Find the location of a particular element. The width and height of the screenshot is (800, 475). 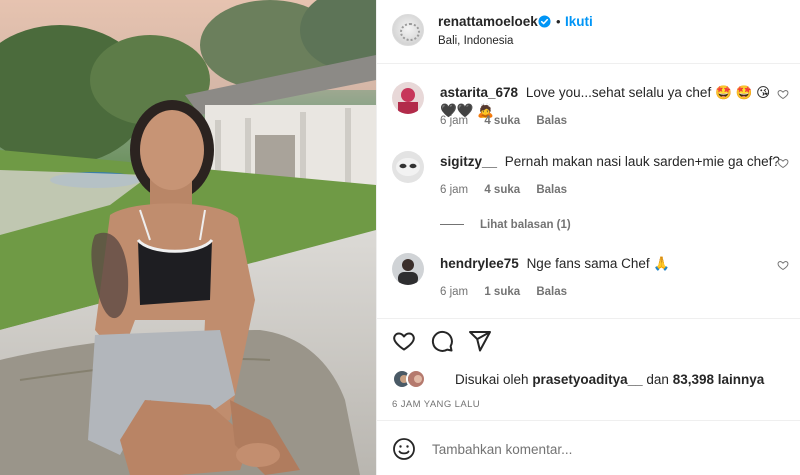

view-replies-button: Lihat balasan (1) is located at coordinates (505, 225).